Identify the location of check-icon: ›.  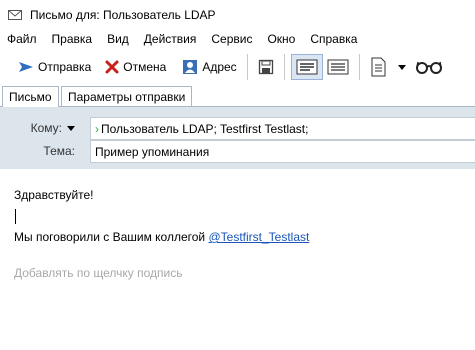
(97, 128).